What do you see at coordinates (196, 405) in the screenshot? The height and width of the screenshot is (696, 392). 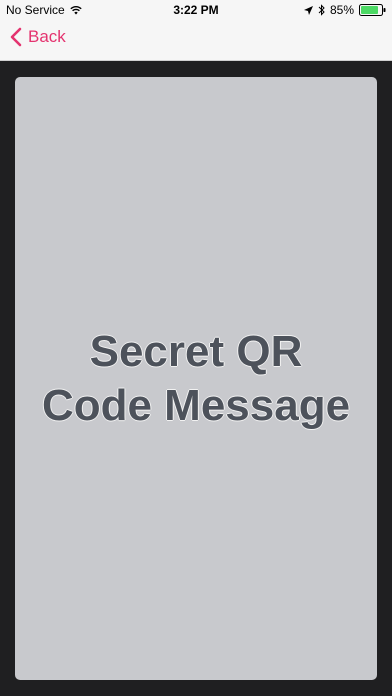 I see `message-line-2: Code Message` at bounding box center [196, 405].